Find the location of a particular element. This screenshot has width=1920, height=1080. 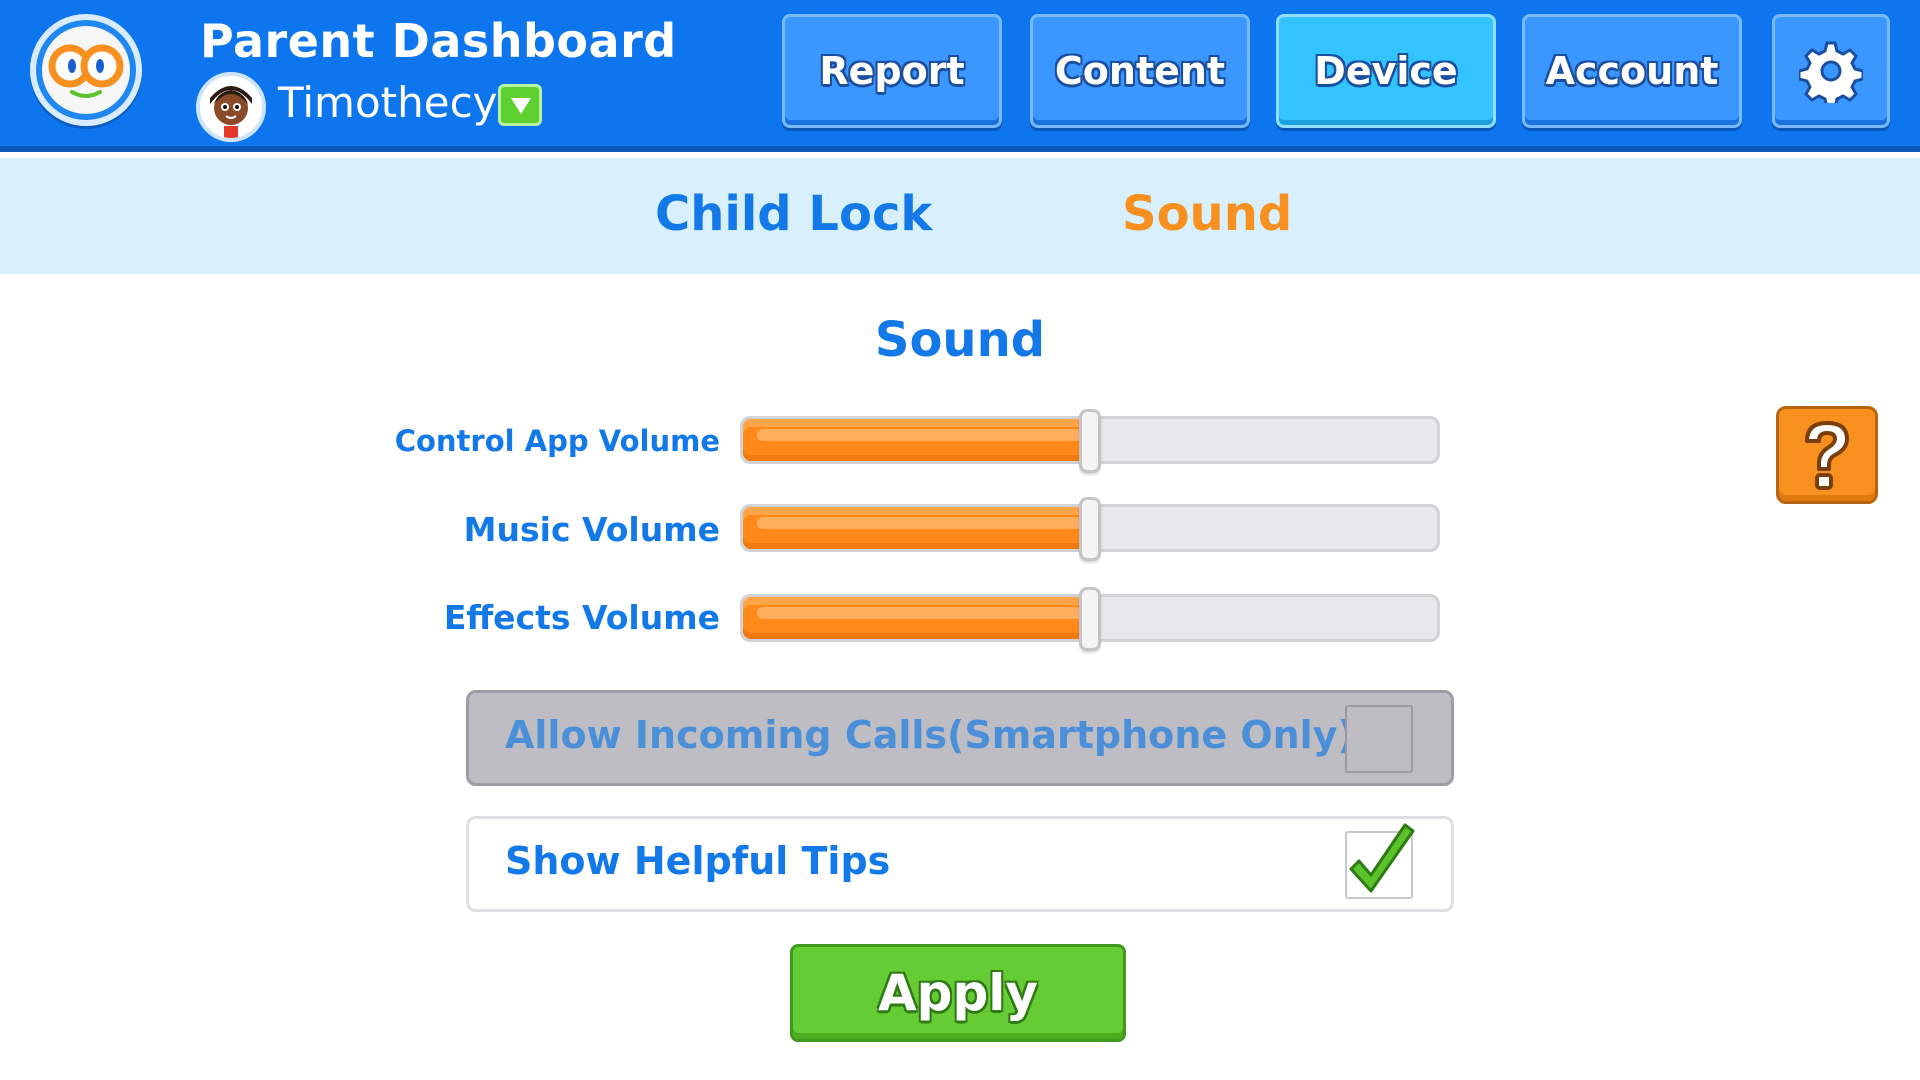

control-app-volume-thumb is located at coordinates (1090, 441).